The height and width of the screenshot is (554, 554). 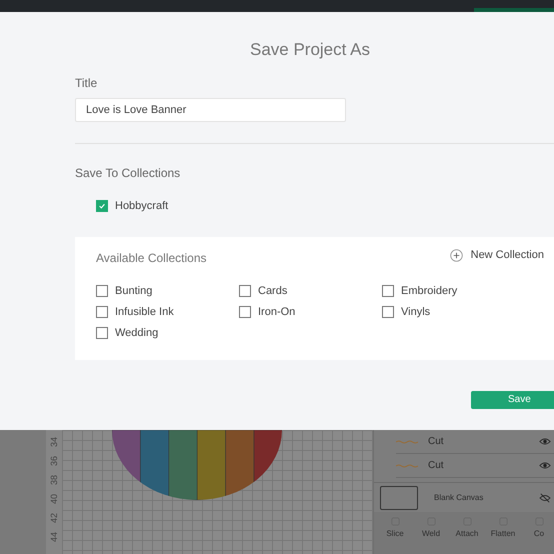 I want to click on checkbox-label: Bunting, so click(x=133, y=291).